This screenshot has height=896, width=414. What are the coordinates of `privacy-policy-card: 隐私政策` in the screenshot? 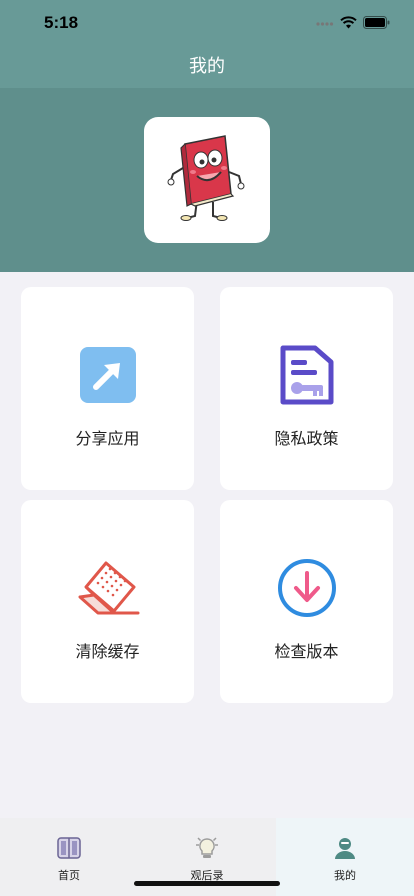 It's located at (306, 388).